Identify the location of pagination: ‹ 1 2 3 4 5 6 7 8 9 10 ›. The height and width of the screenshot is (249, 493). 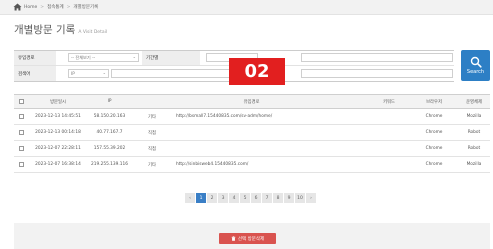
(250, 198).